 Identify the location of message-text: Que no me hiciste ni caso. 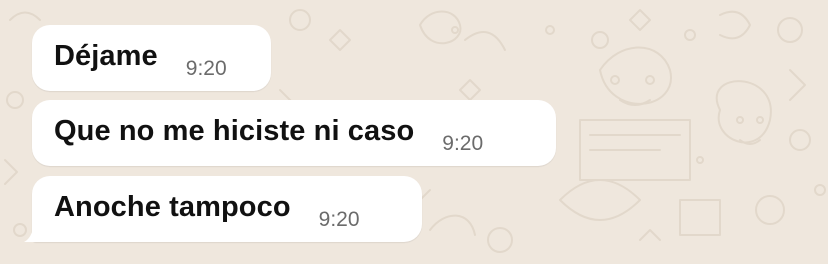
(234, 131).